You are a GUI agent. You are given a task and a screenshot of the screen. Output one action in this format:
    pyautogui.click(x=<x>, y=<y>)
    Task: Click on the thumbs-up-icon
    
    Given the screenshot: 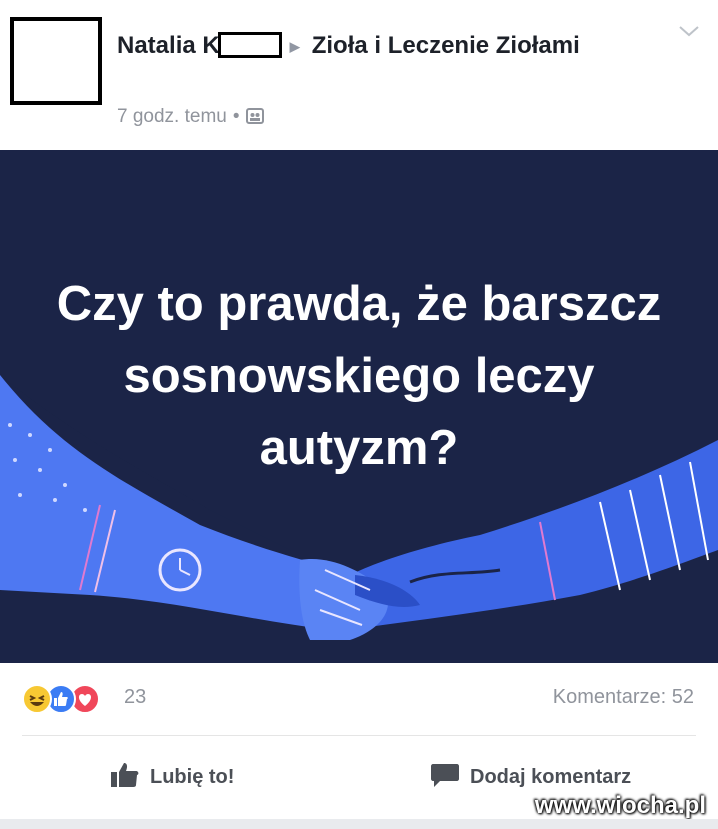 What is the action you would take?
    pyautogui.click(x=125, y=775)
    